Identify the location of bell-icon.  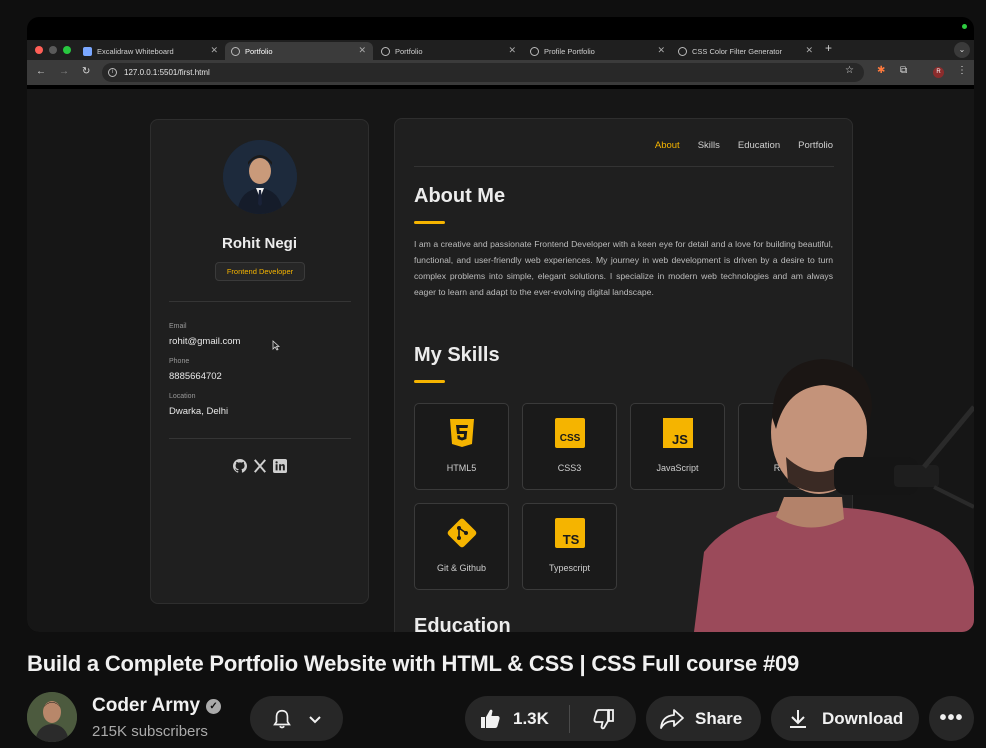
(281, 718).